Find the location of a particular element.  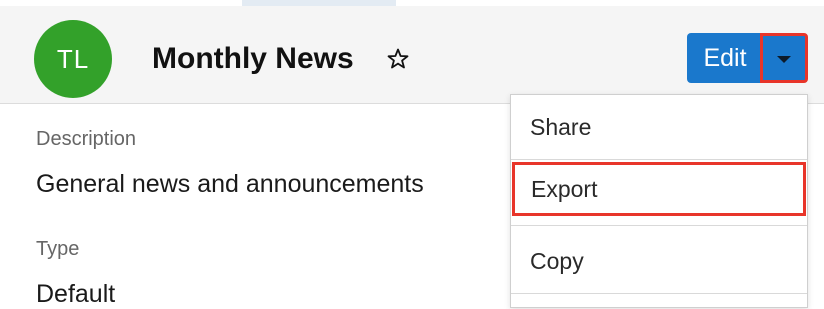

description-label: Description is located at coordinates (86, 139).